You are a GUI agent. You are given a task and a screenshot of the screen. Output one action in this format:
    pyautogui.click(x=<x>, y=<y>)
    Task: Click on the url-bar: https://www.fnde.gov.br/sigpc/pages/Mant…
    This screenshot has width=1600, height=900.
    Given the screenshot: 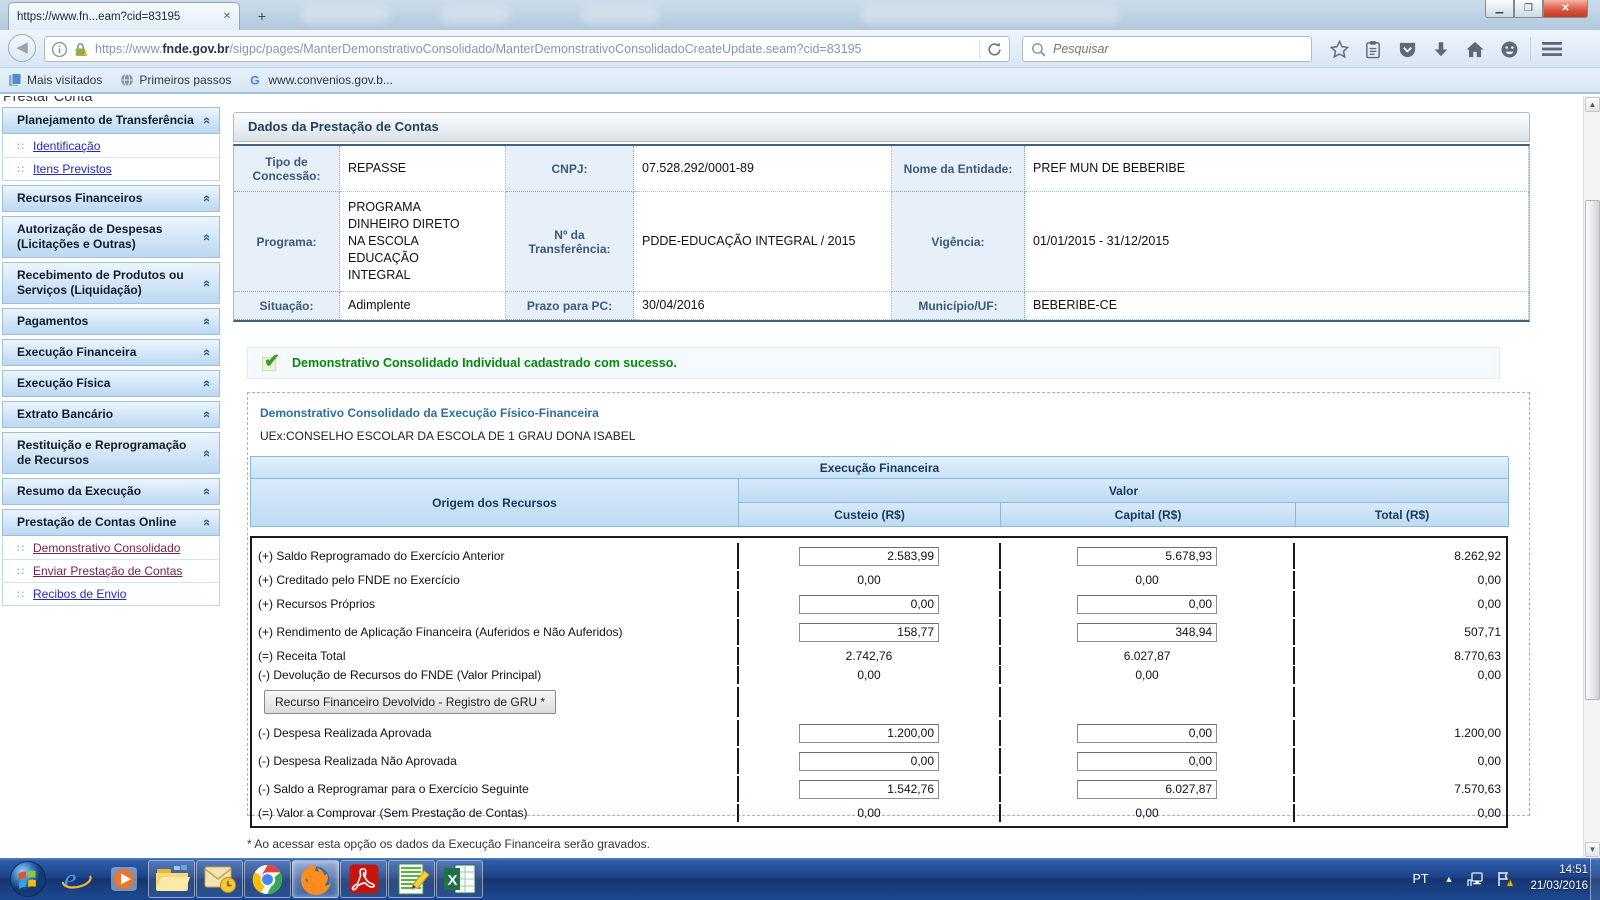 What is the action you would take?
    pyautogui.click(x=527, y=49)
    